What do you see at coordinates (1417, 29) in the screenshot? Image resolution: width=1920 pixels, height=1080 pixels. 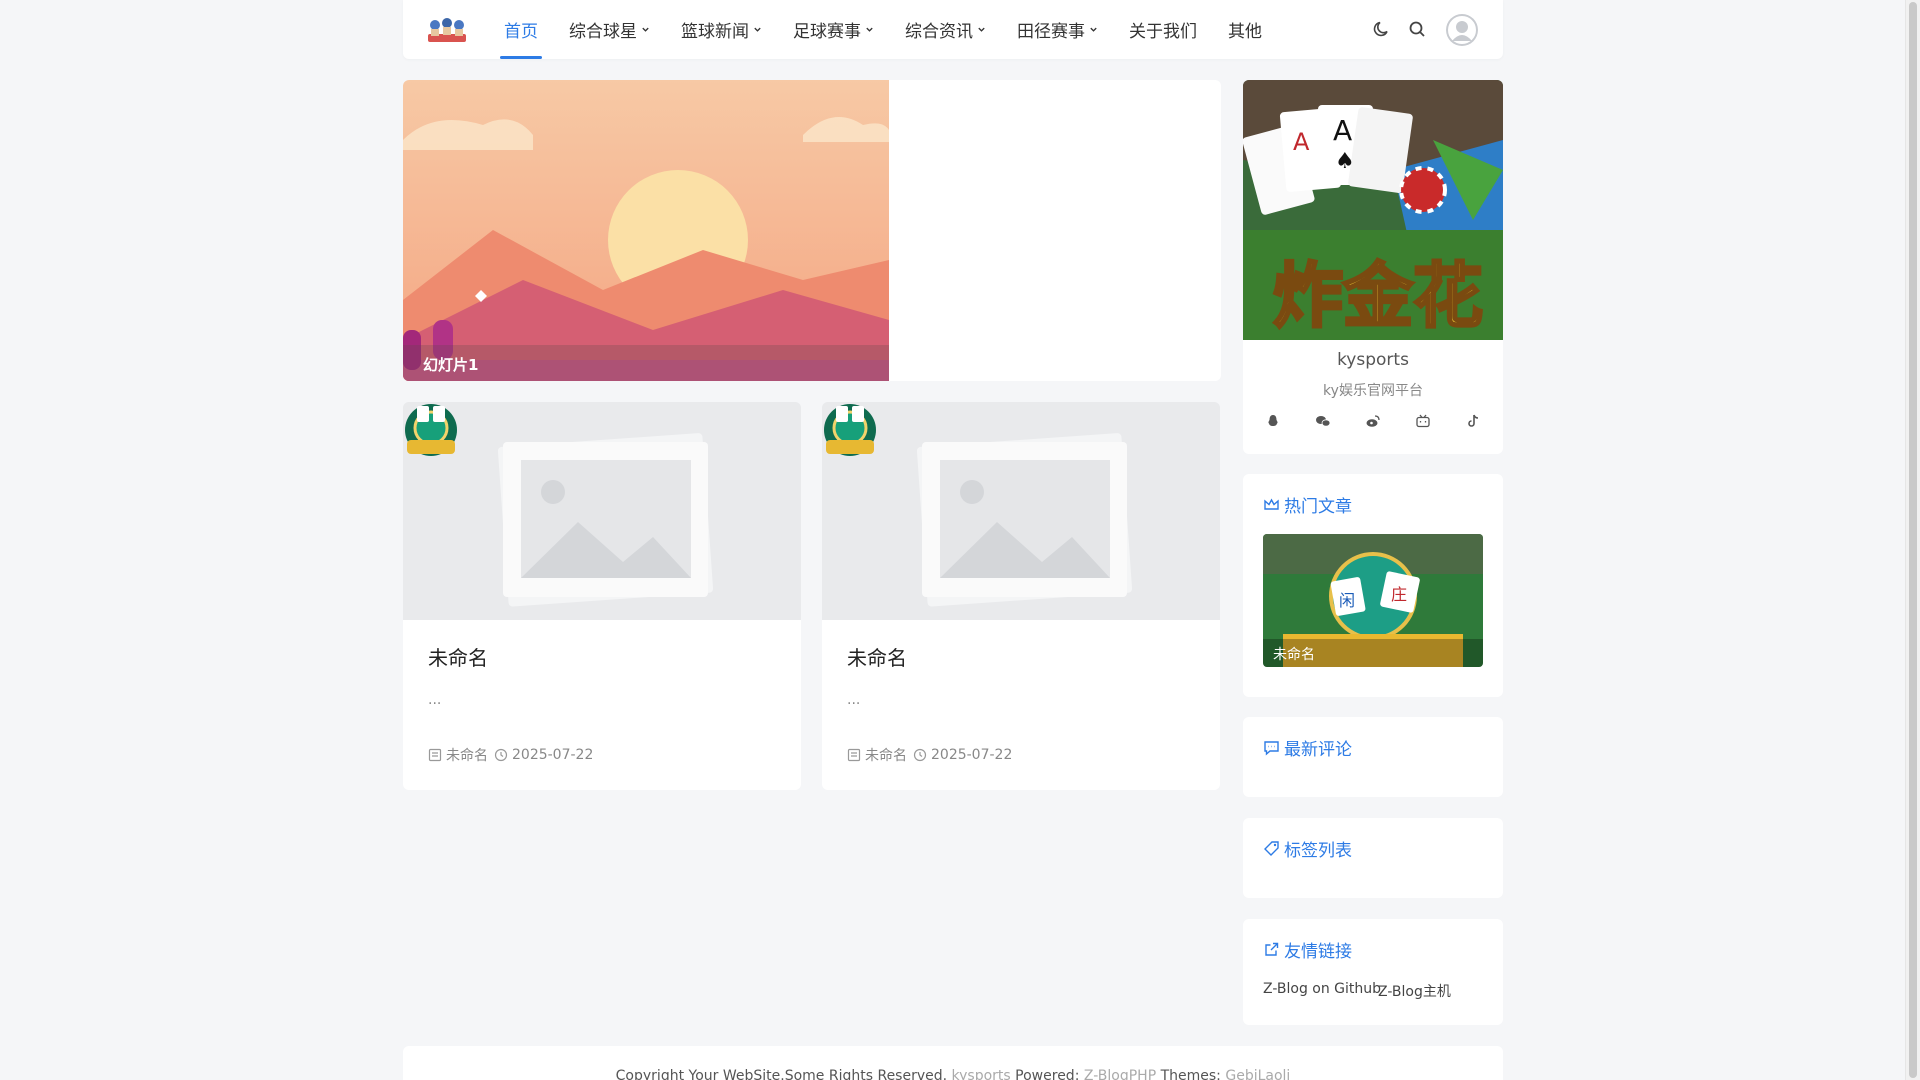 I see `search-icon` at bounding box center [1417, 29].